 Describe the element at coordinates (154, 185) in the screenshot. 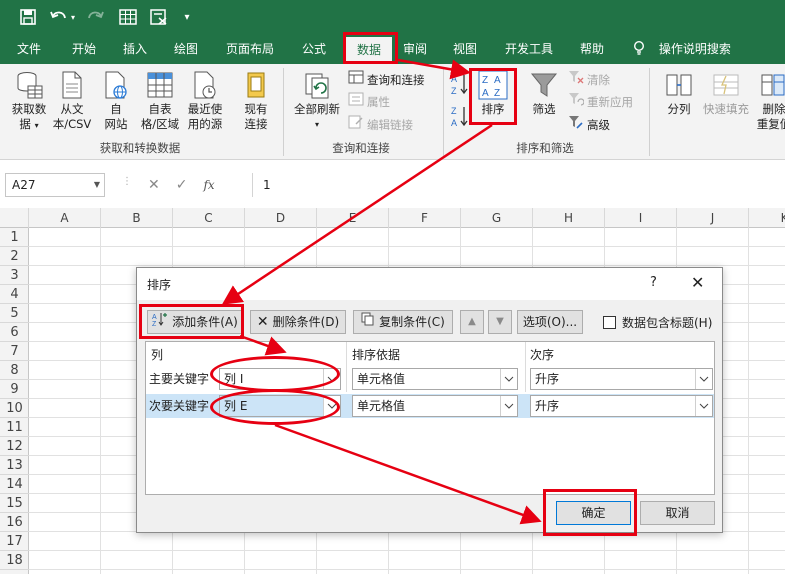

I see `cancel-icon: ✕` at that location.